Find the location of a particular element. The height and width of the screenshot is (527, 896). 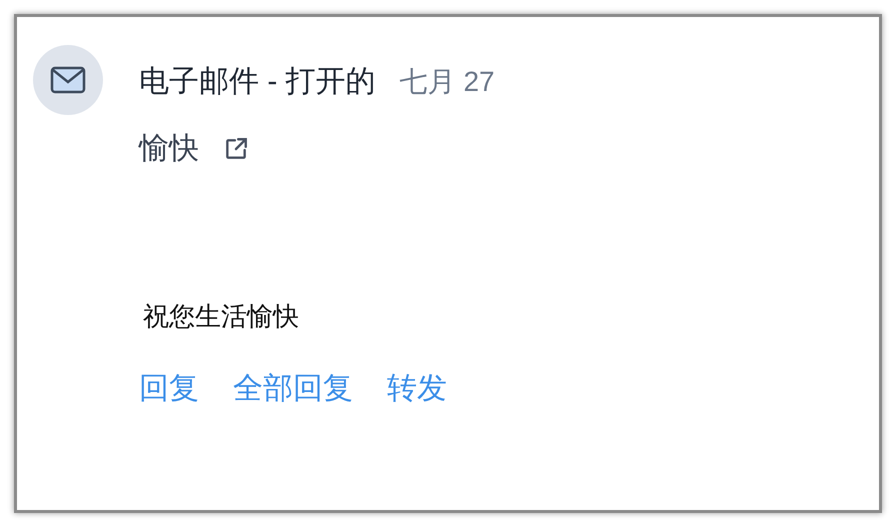

email-subject: 愉快 is located at coordinates (169, 149).